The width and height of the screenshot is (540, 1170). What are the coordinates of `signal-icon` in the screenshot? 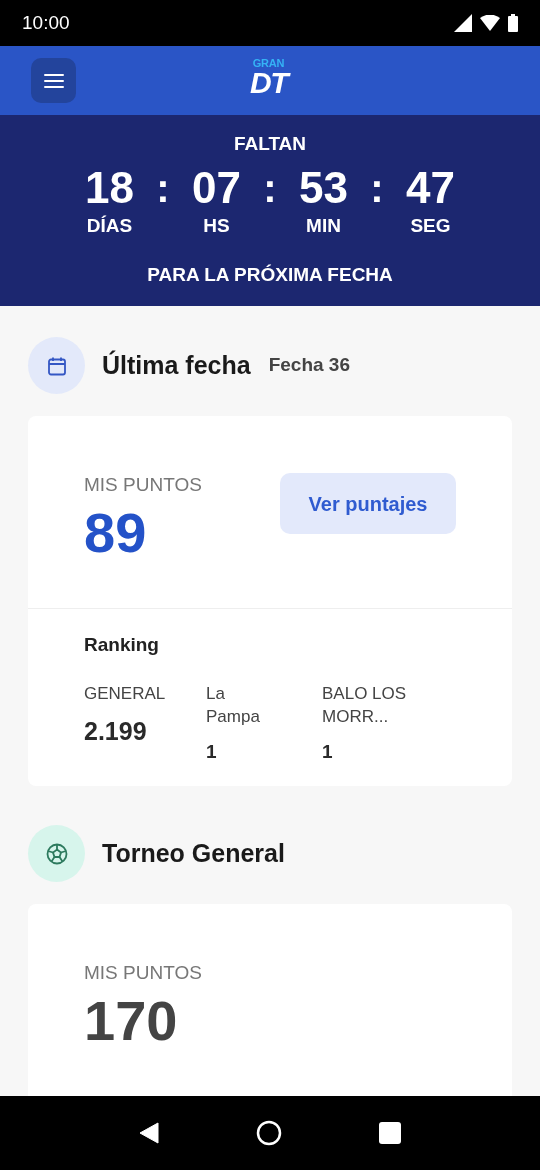 It's located at (463, 23).